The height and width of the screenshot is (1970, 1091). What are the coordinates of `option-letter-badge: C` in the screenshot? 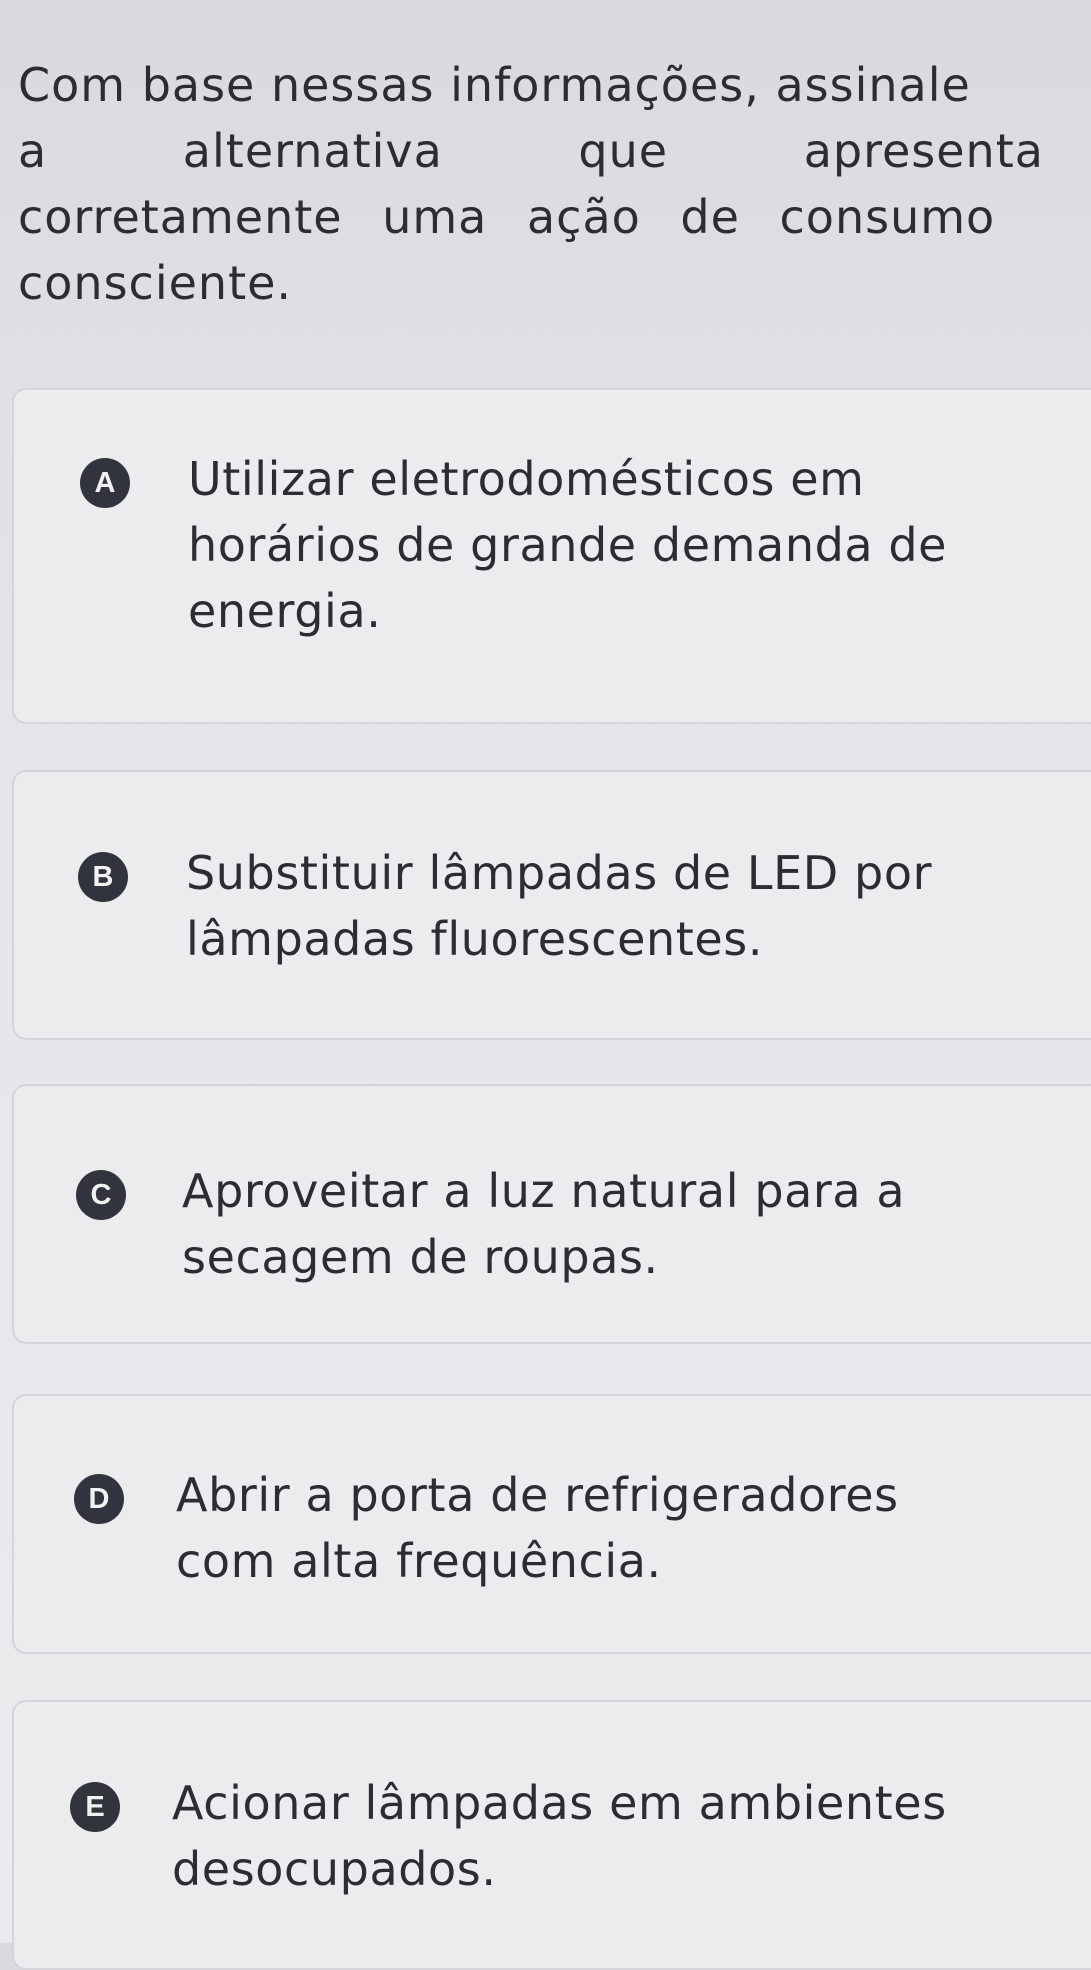 It's located at (101, 1195).